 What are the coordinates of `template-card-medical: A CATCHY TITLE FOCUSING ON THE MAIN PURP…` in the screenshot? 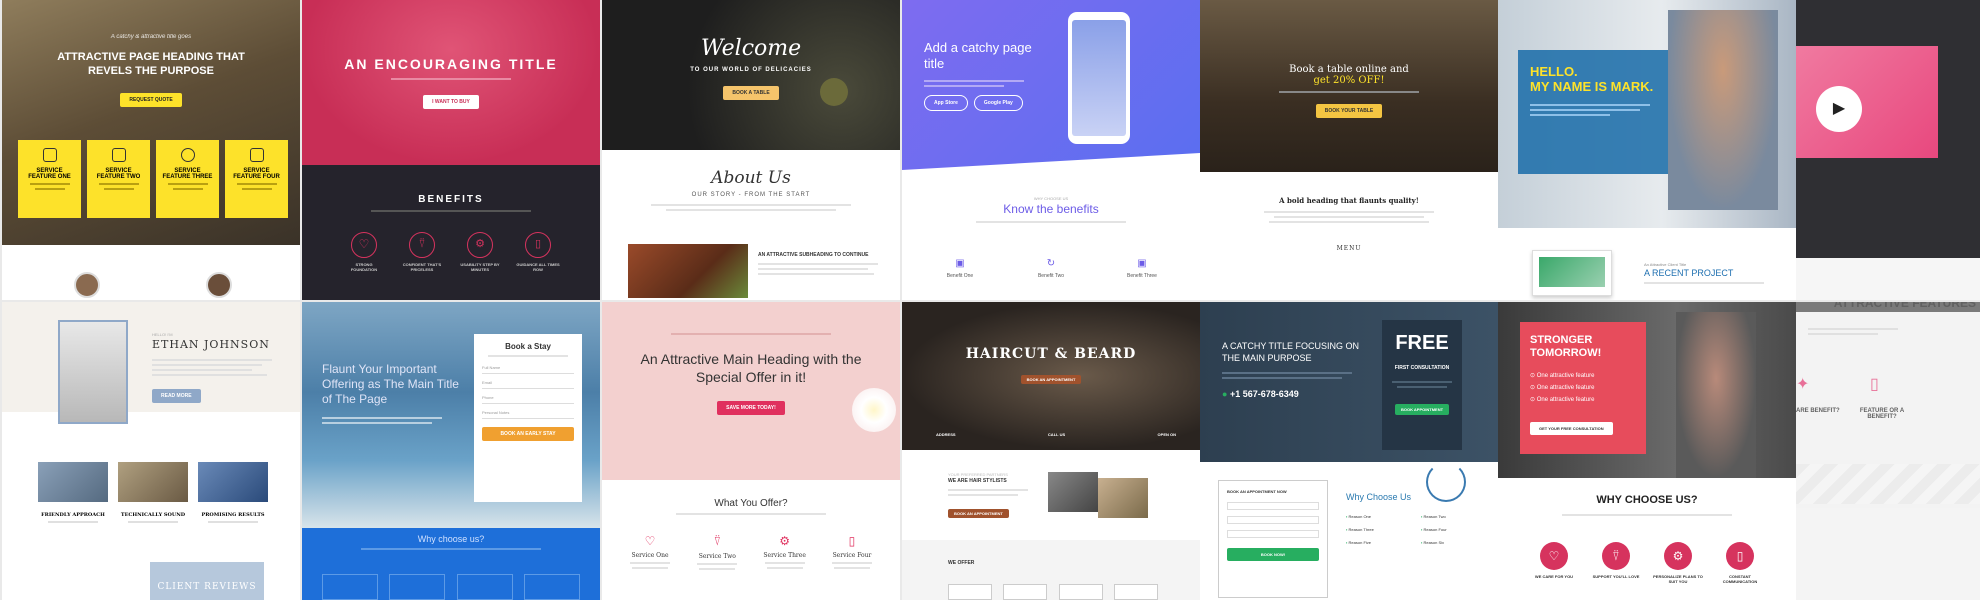 It's located at (1349, 451).